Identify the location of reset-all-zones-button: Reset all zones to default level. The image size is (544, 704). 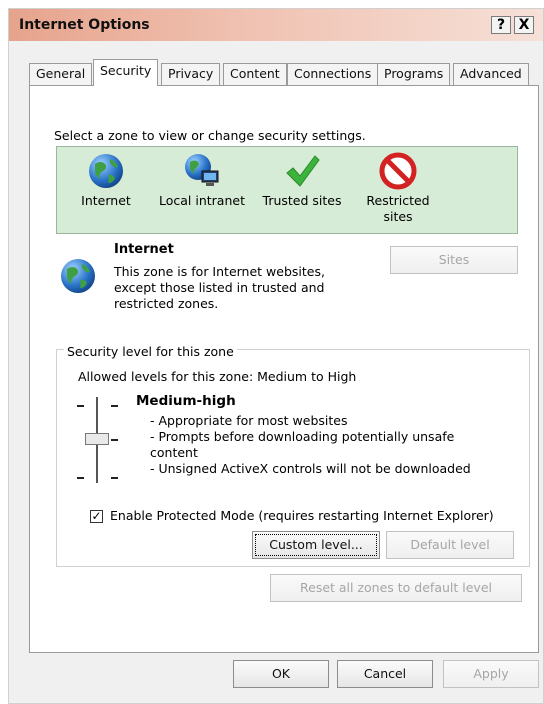
(396, 588).